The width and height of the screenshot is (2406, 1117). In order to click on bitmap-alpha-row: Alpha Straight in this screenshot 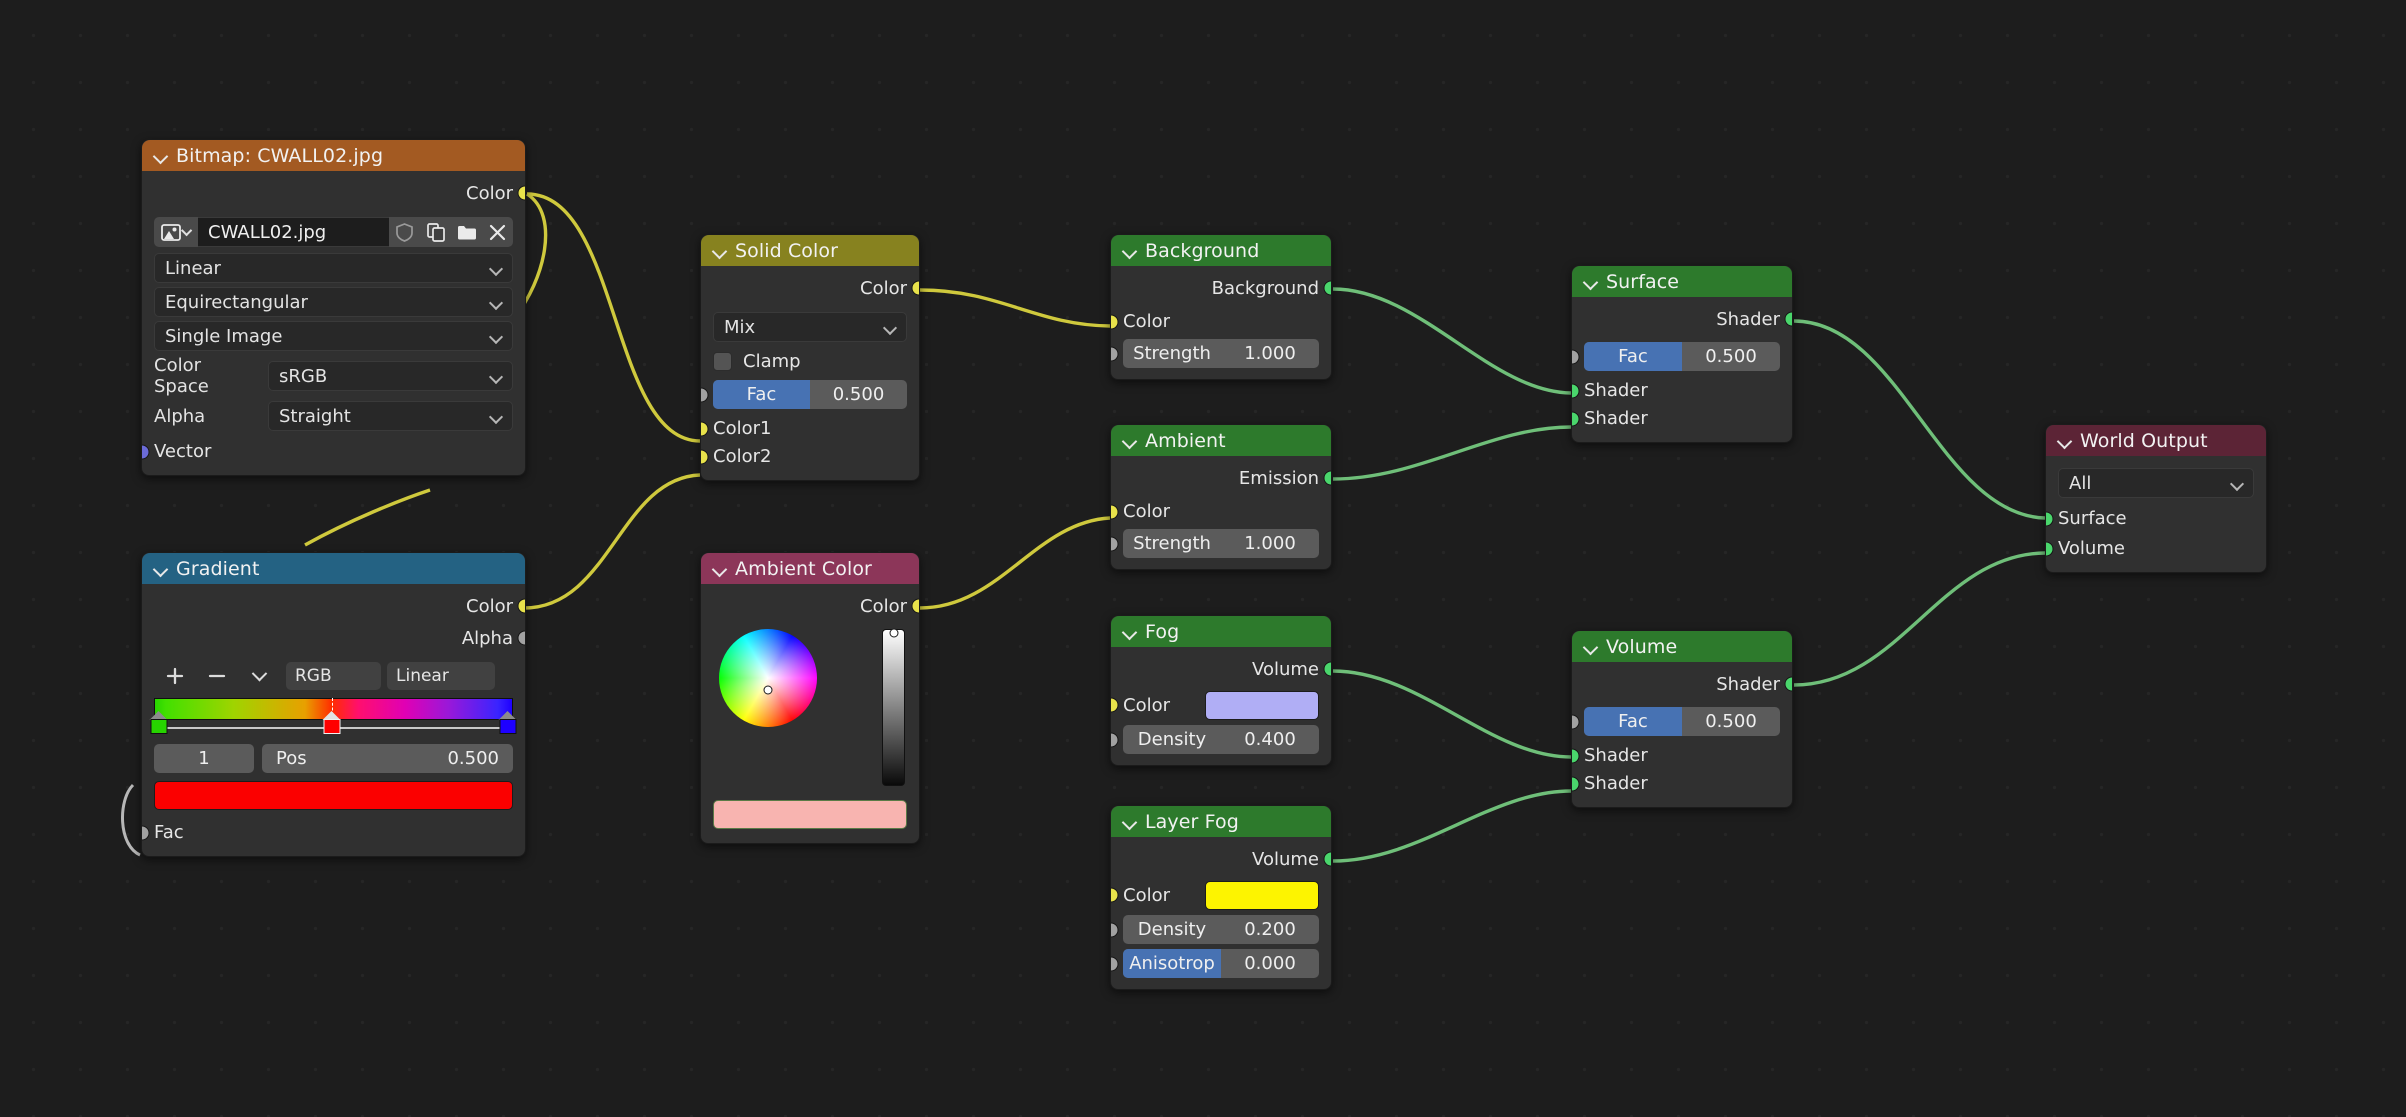, I will do `click(333, 416)`.